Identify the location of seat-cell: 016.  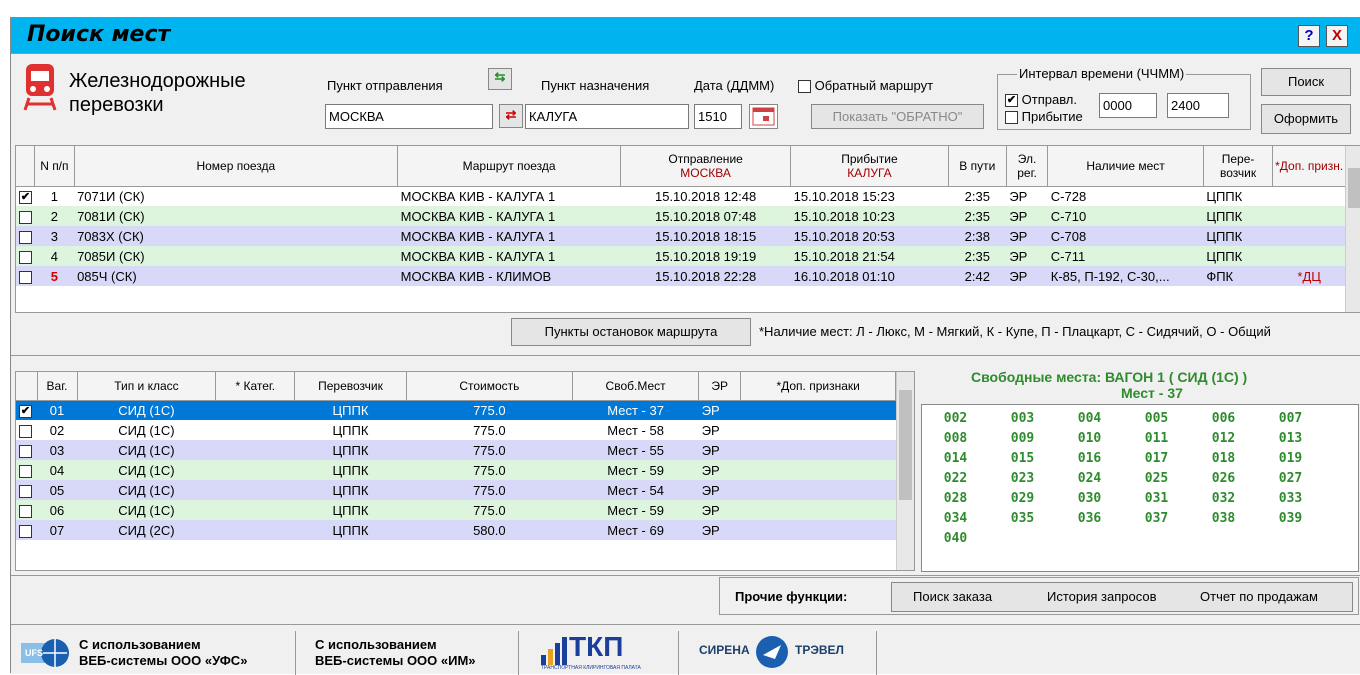
(1089, 458).